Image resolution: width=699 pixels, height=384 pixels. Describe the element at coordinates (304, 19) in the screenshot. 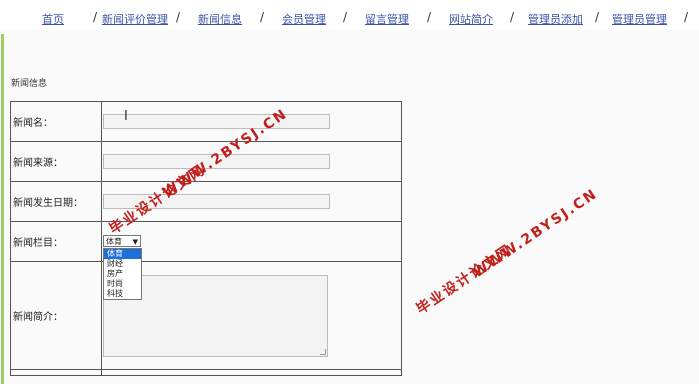

I see `nav-members: 会员管理` at that location.